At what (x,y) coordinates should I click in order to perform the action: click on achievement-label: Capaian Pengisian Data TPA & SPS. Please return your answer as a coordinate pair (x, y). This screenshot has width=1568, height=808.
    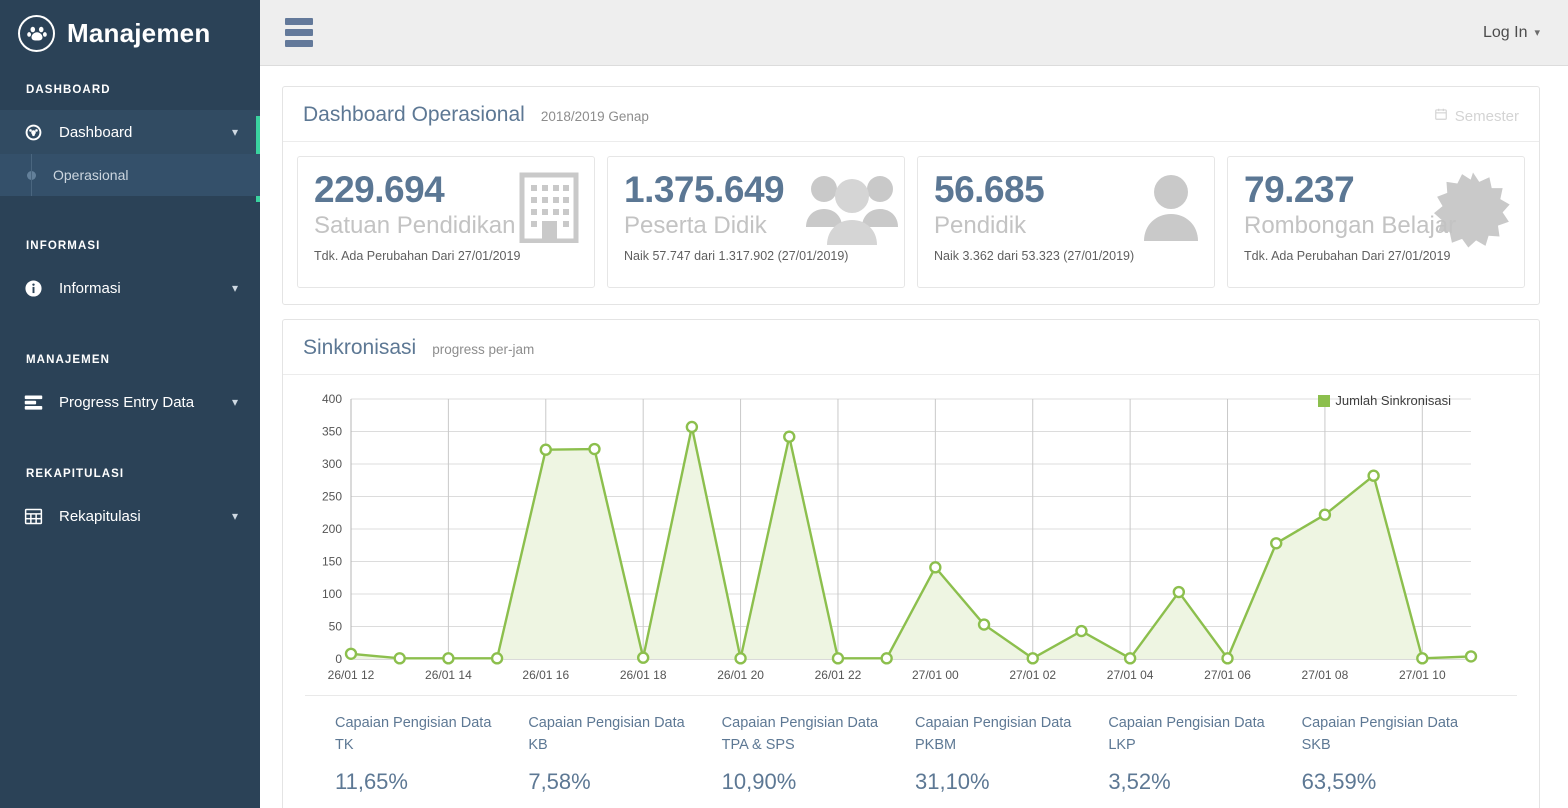
    Looking at the image, I should click on (800, 734).